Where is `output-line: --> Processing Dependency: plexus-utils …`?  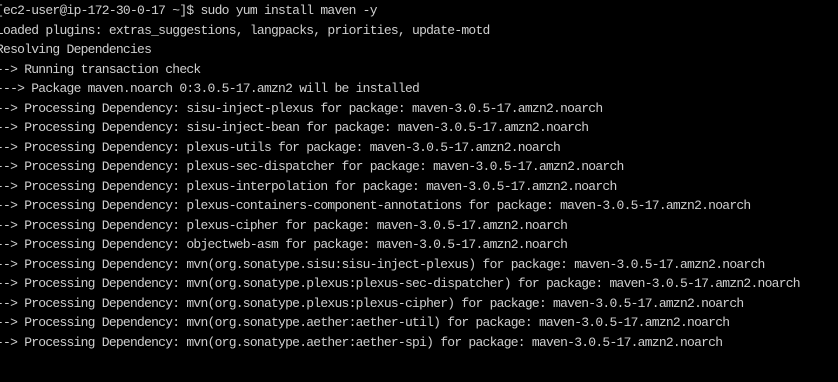
output-line: --> Processing Dependency: plexus-utils … is located at coordinates (280, 147).